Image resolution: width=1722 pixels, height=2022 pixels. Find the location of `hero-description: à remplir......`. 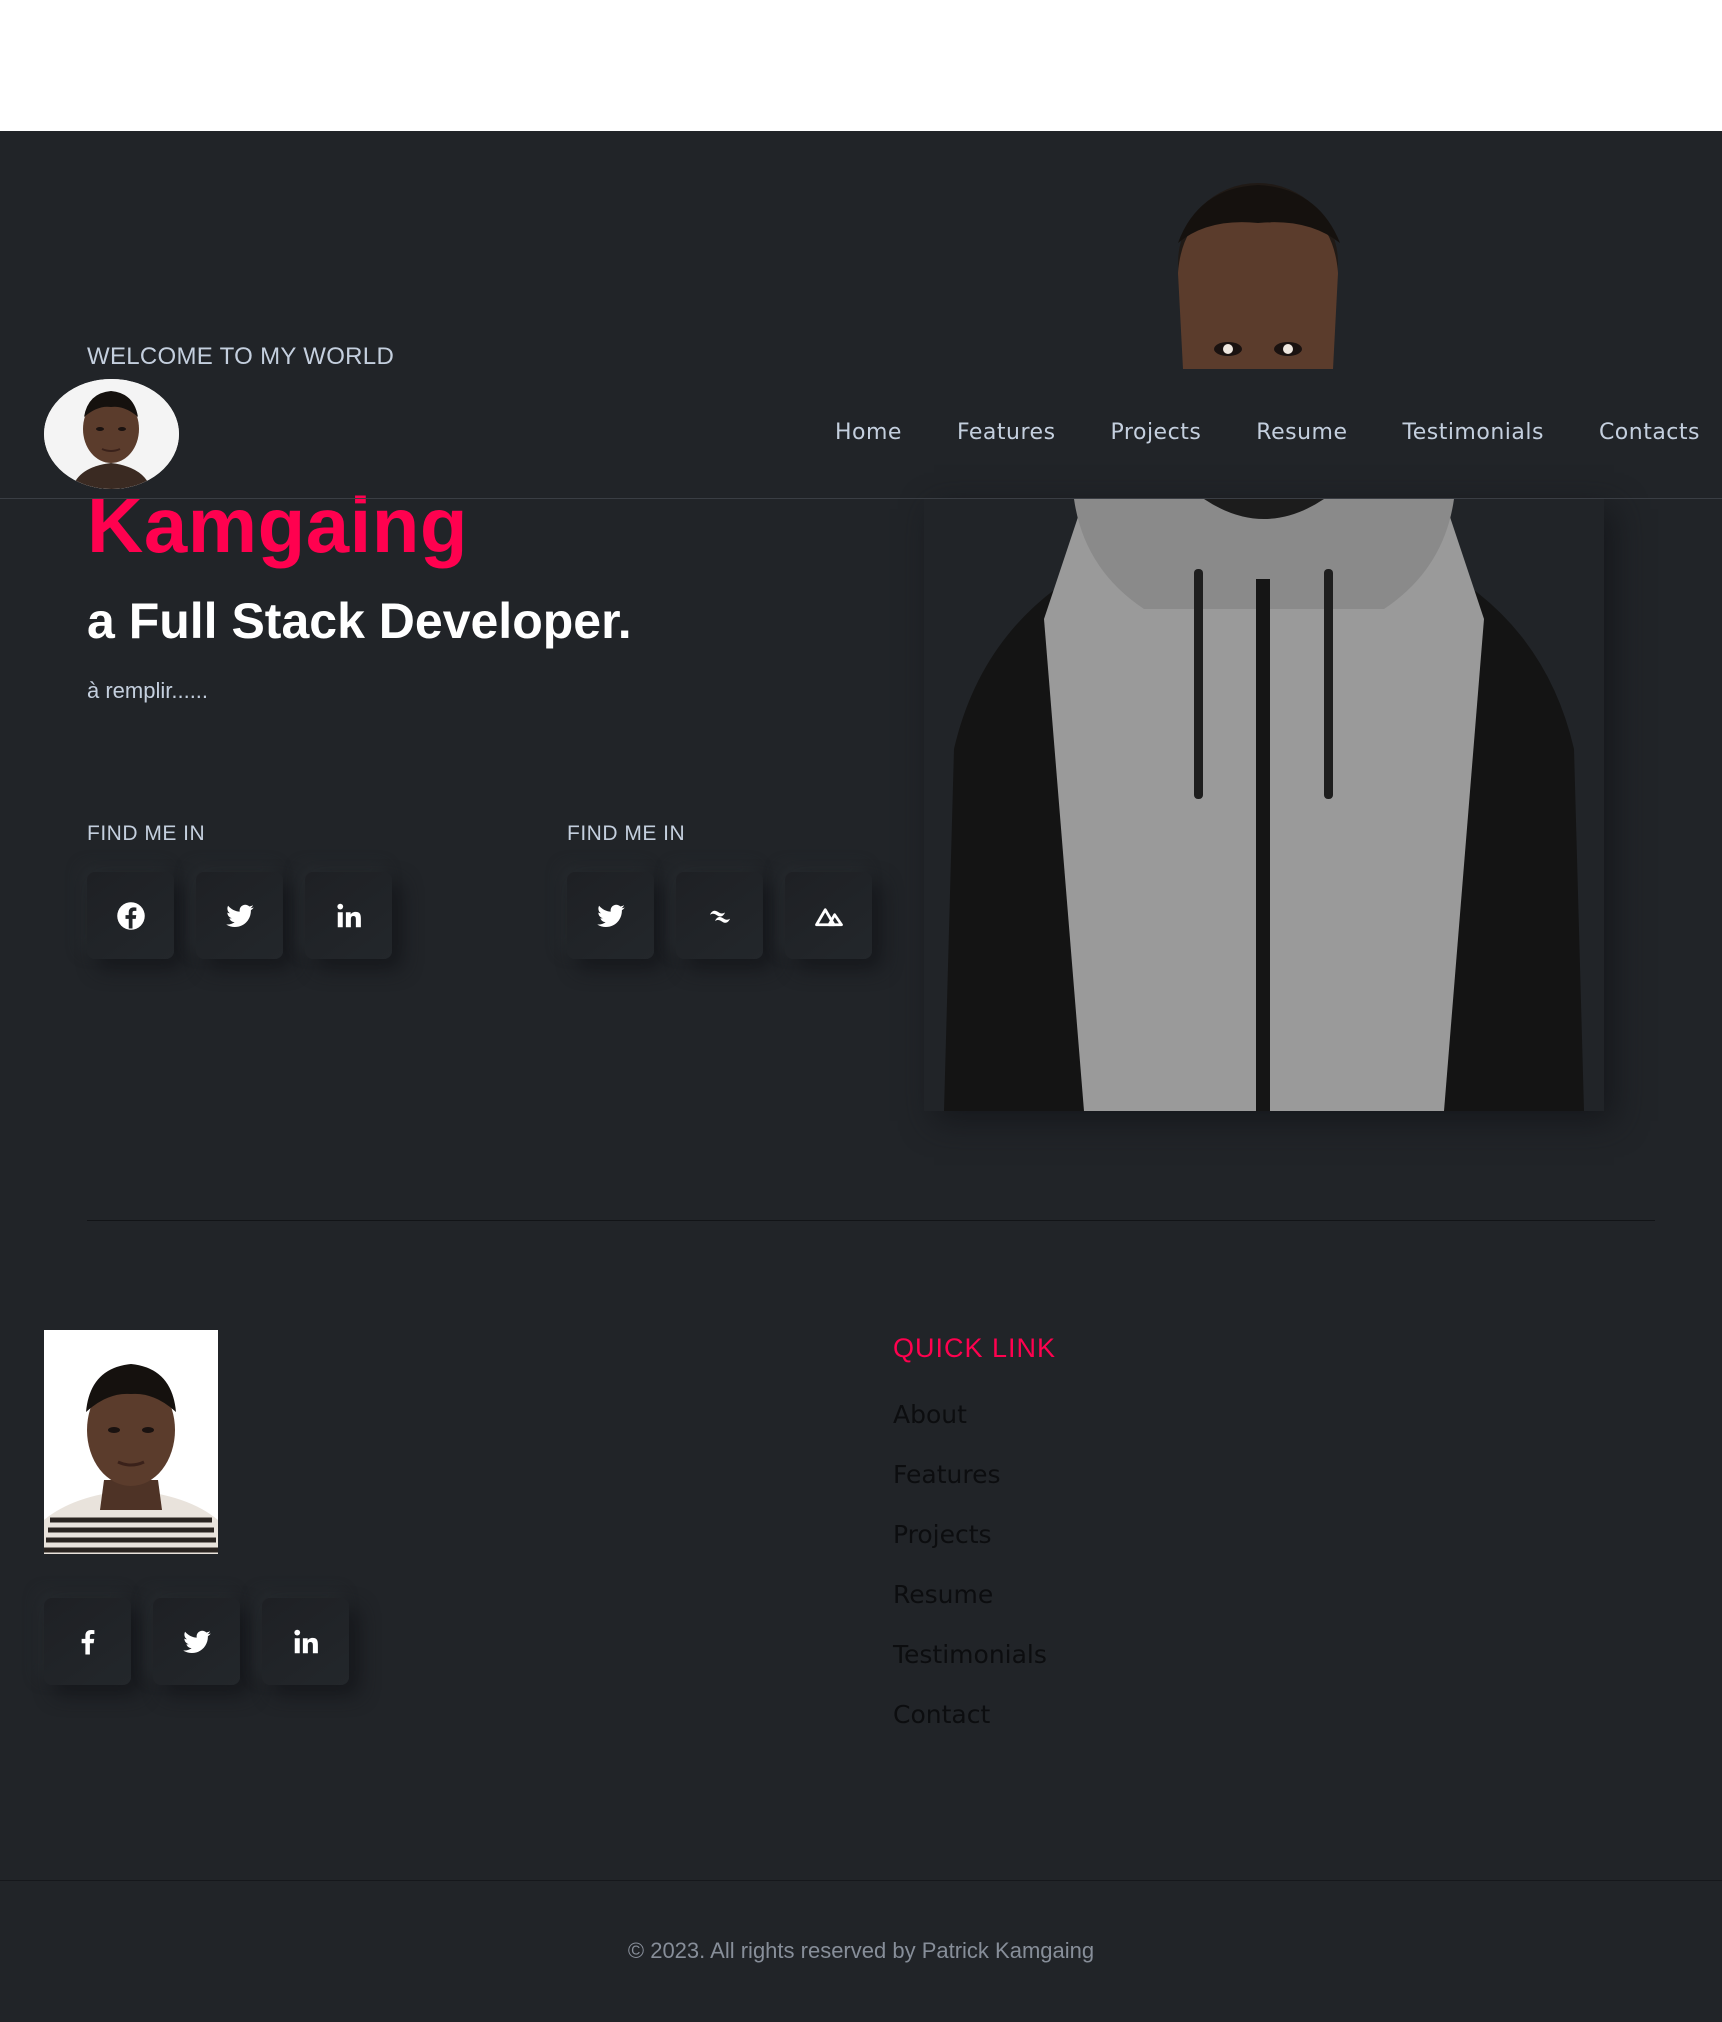

hero-description: à remplir...... is located at coordinates (148, 690).